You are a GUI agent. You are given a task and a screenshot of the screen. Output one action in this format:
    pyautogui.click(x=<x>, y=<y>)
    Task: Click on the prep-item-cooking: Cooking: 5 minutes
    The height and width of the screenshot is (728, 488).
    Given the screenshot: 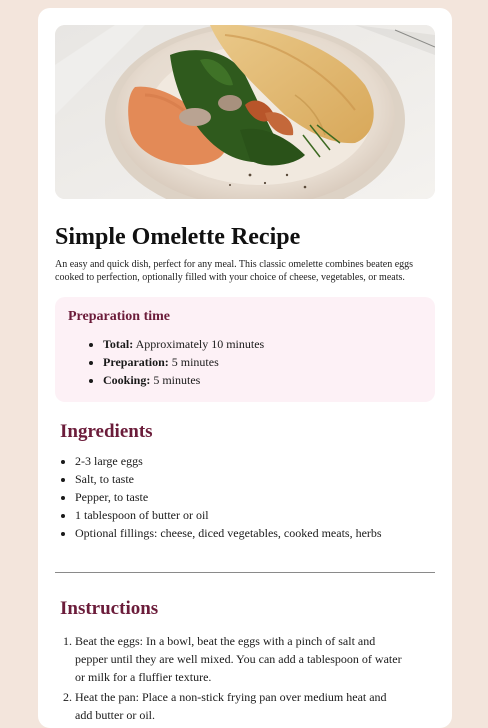 What is the action you would take?
    pyautogui.click(x=183, y=380)
    